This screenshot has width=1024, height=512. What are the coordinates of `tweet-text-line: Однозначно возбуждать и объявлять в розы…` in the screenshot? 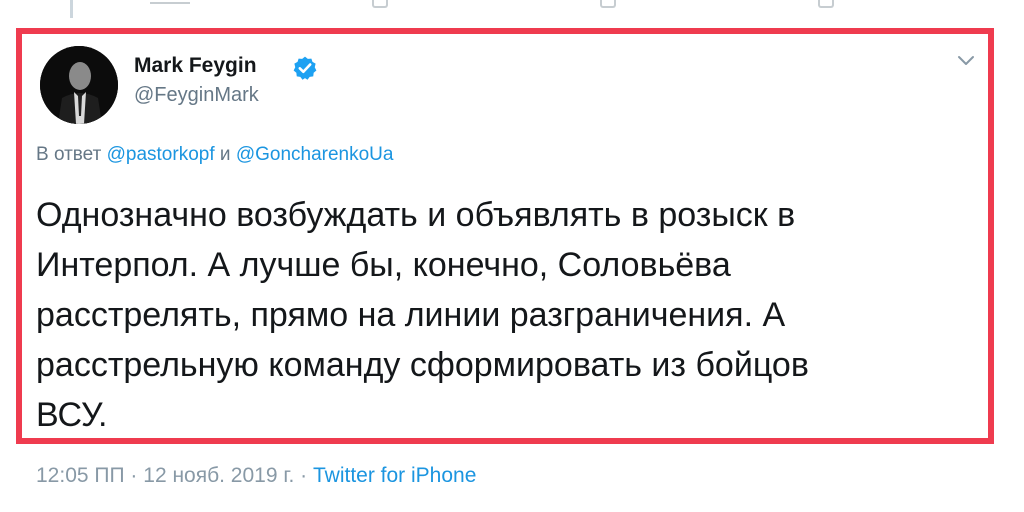 It's located at (416, 215).